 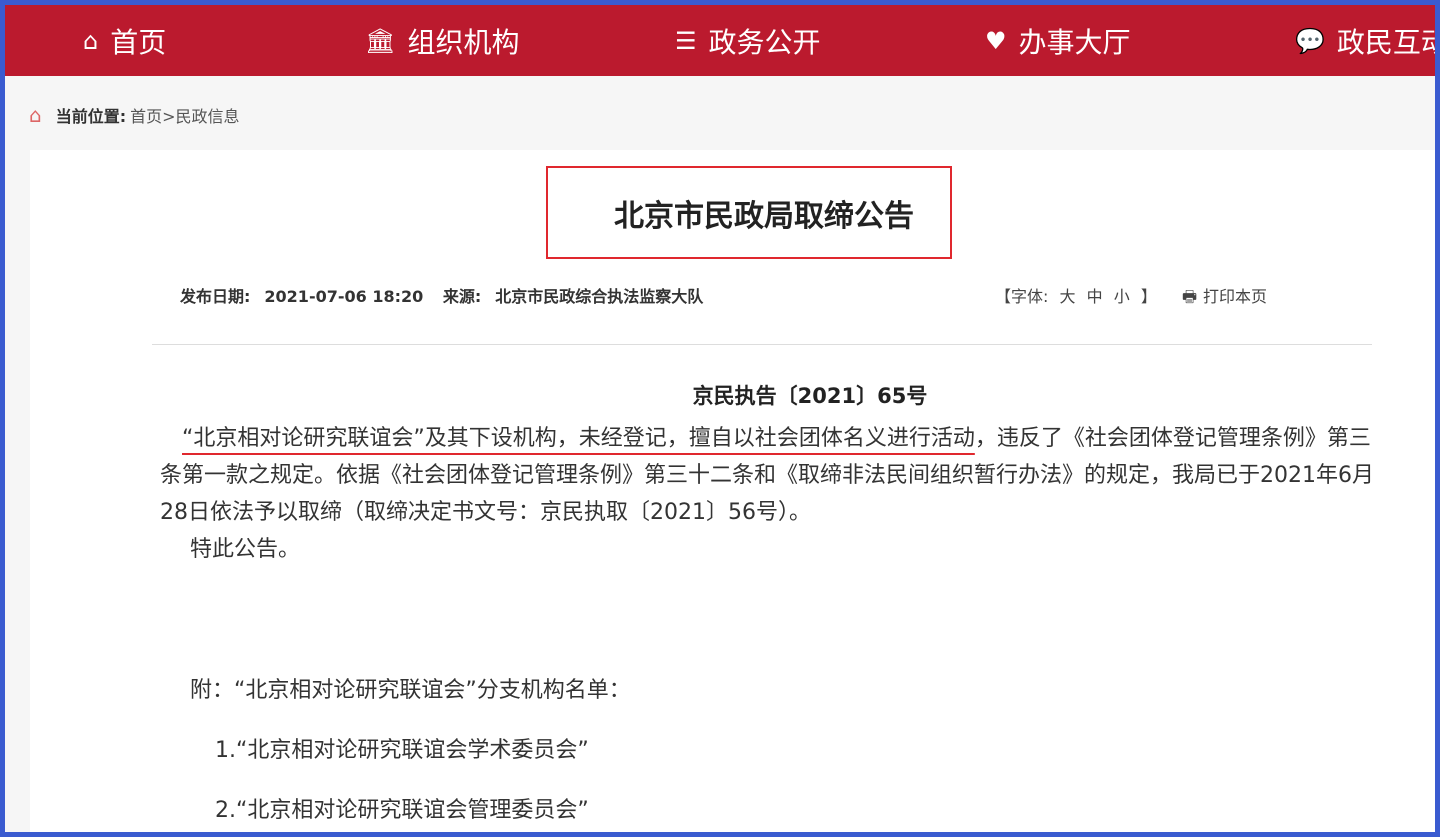 I want to click on nav-service-hall: ♥ 办事大厅, so click(x=1058, y=40).